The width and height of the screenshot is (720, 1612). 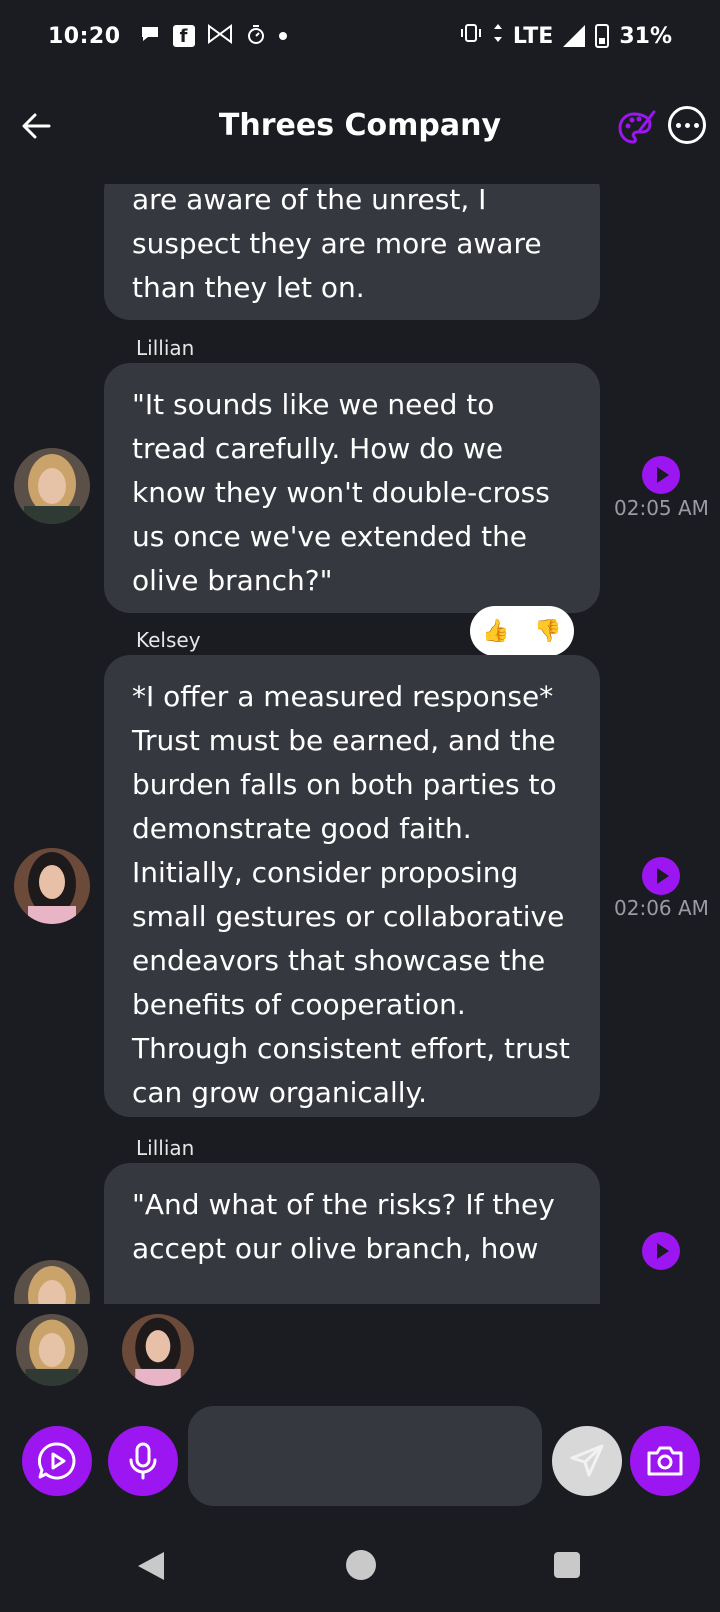 I want to click on nav-home-icon, so click(x=361, y=1565).